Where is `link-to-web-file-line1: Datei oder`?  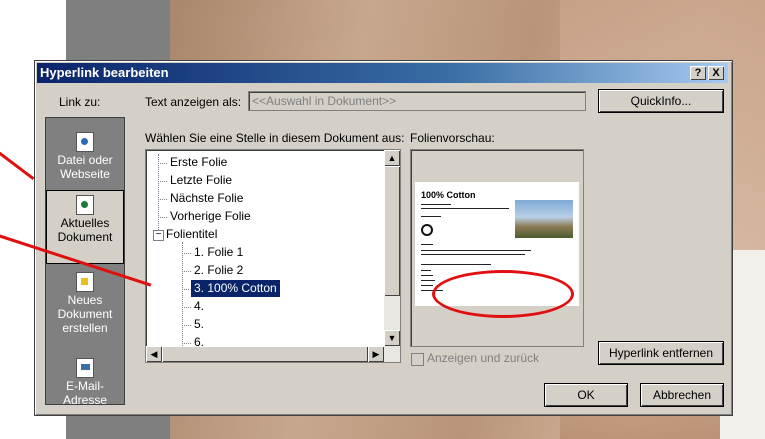
link-to-web-file-line1: Datei oder is located at coordinates (85, 160).